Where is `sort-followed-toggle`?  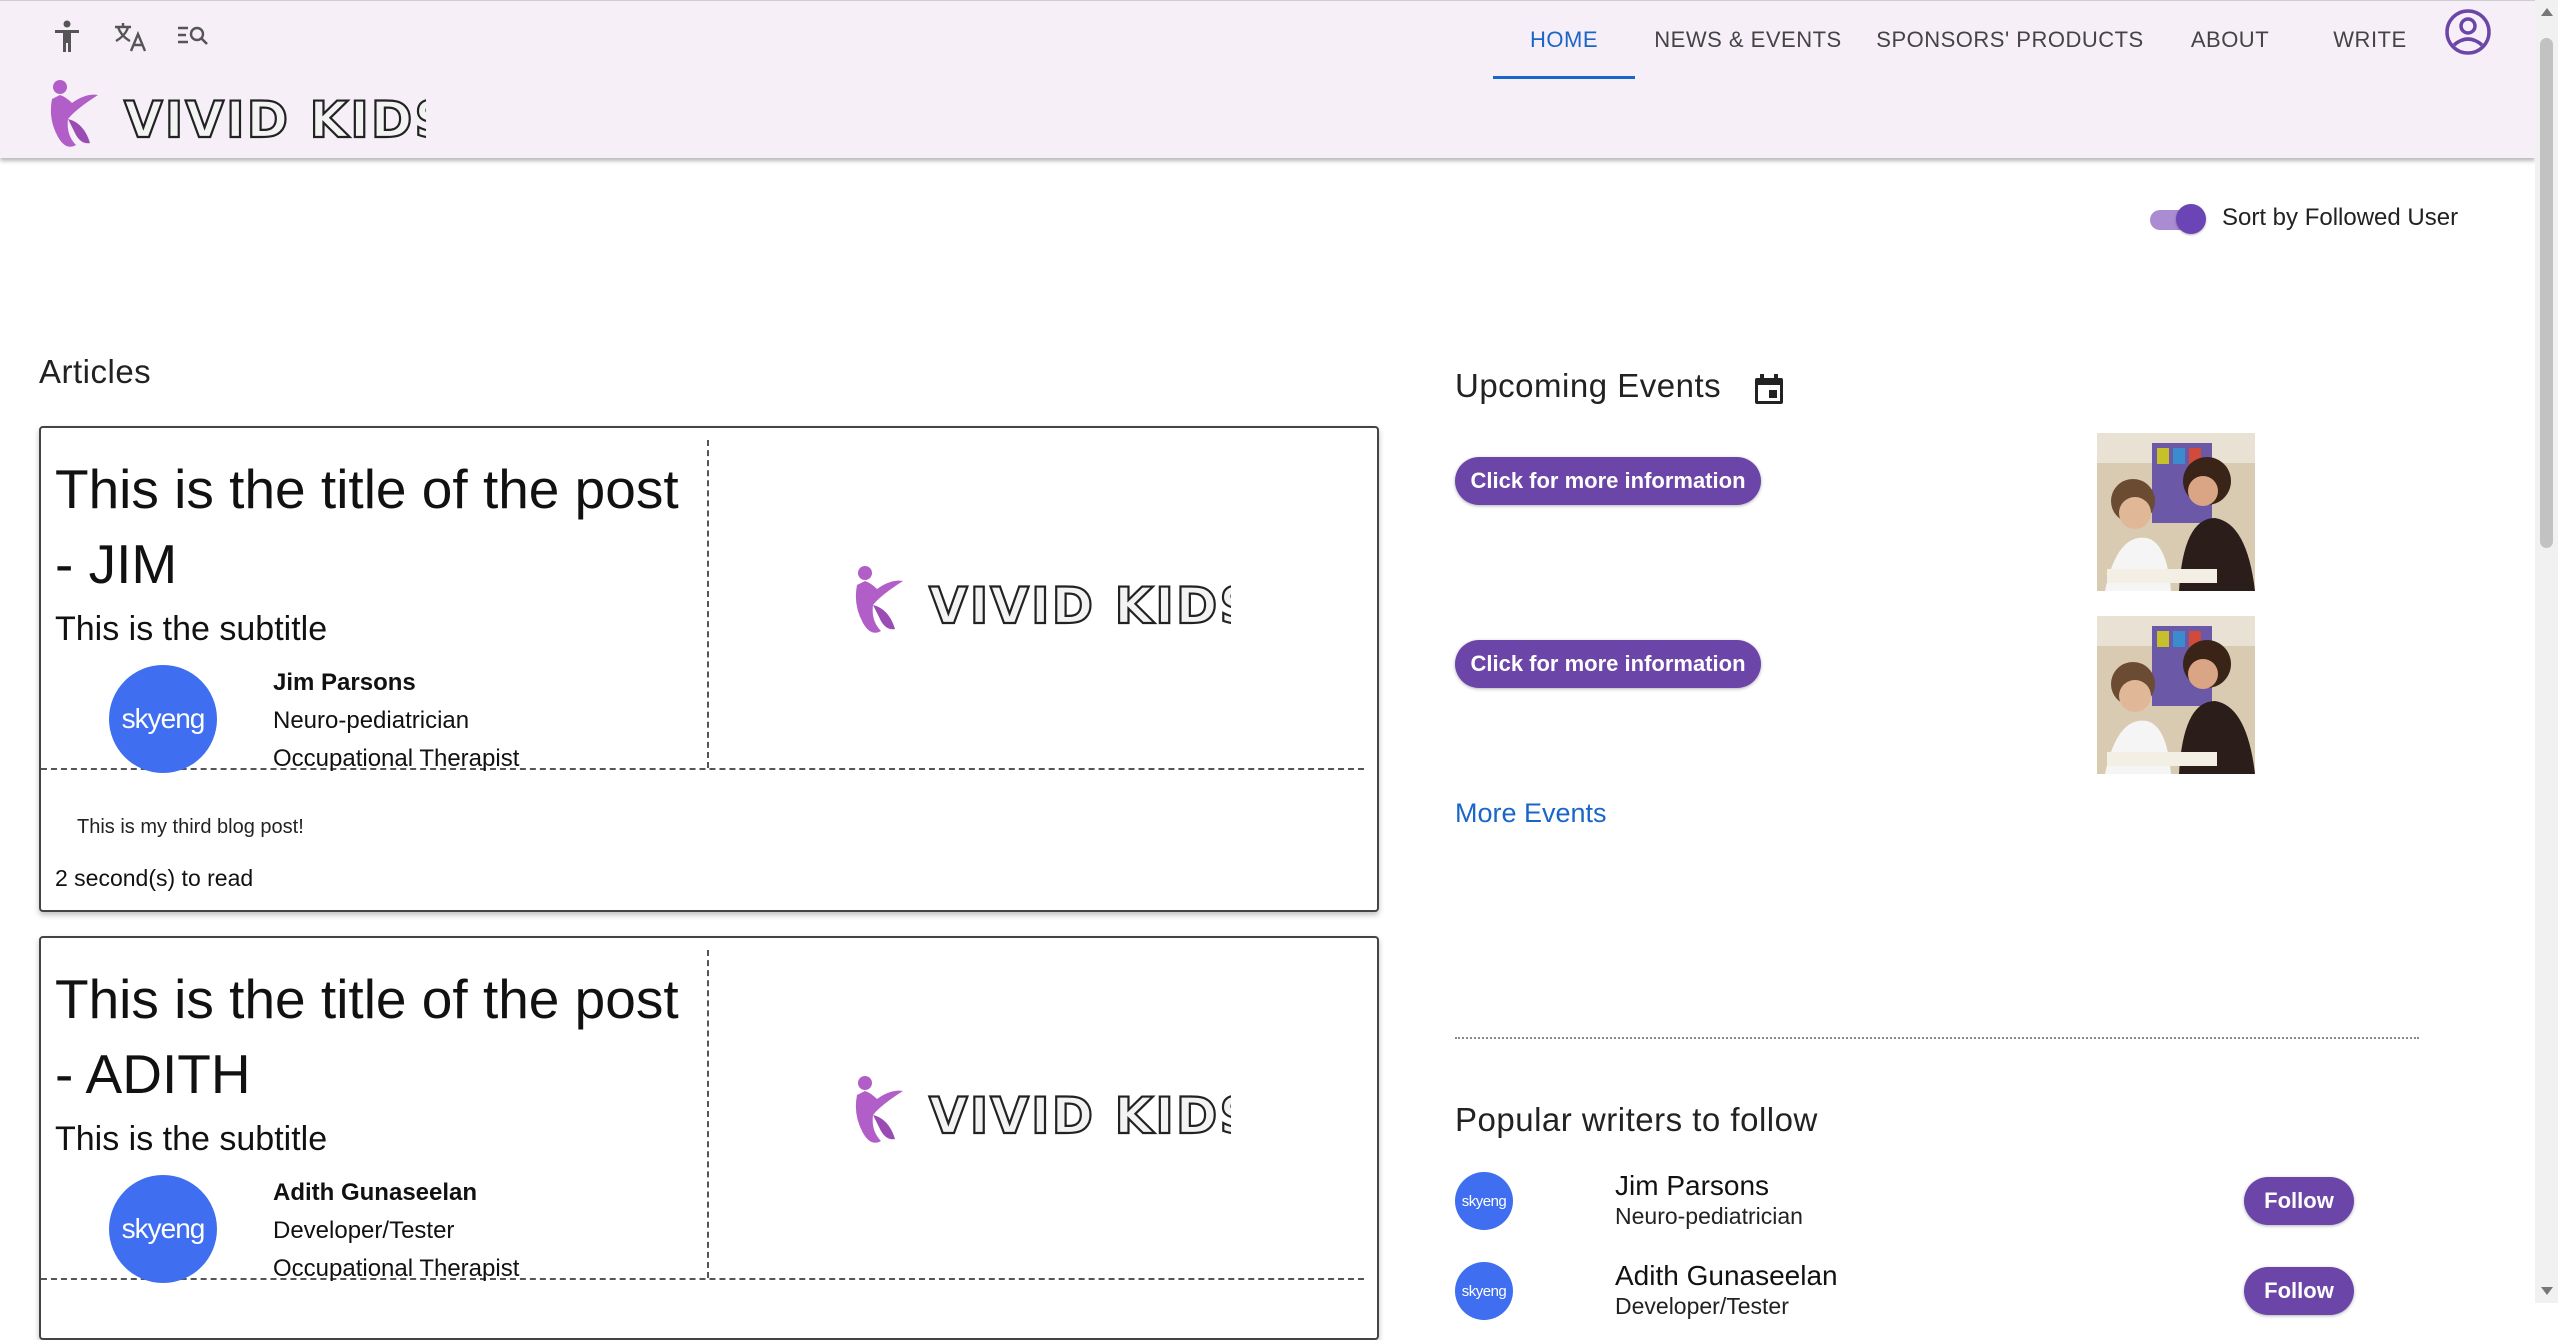
sort-followed-toggle is located at coordinates (2177, 218).